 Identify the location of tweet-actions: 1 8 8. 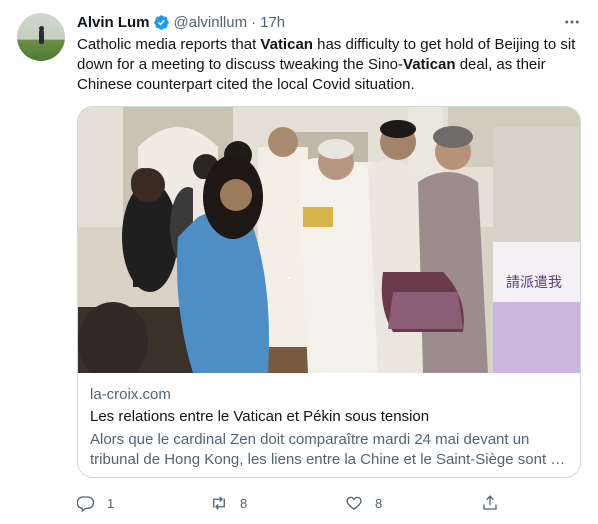
(329, 503).